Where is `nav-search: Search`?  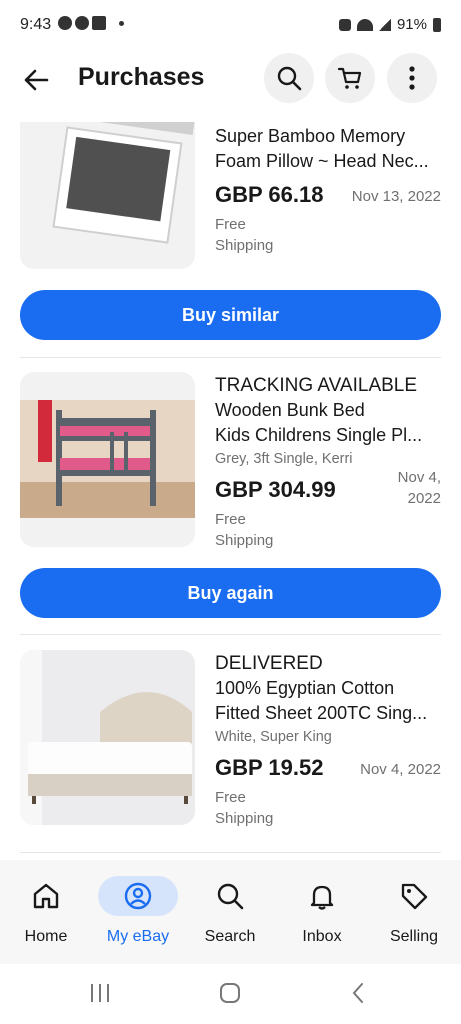
nav-search: Search is located at coordinates (230, 912).